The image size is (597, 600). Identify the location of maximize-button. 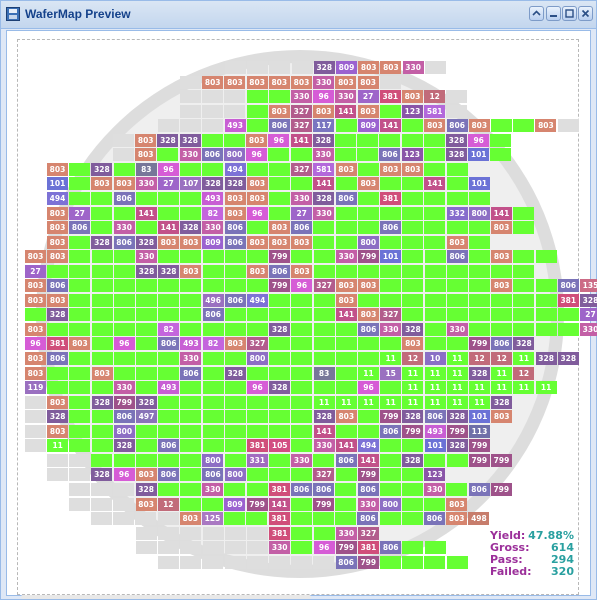
(569, 13).